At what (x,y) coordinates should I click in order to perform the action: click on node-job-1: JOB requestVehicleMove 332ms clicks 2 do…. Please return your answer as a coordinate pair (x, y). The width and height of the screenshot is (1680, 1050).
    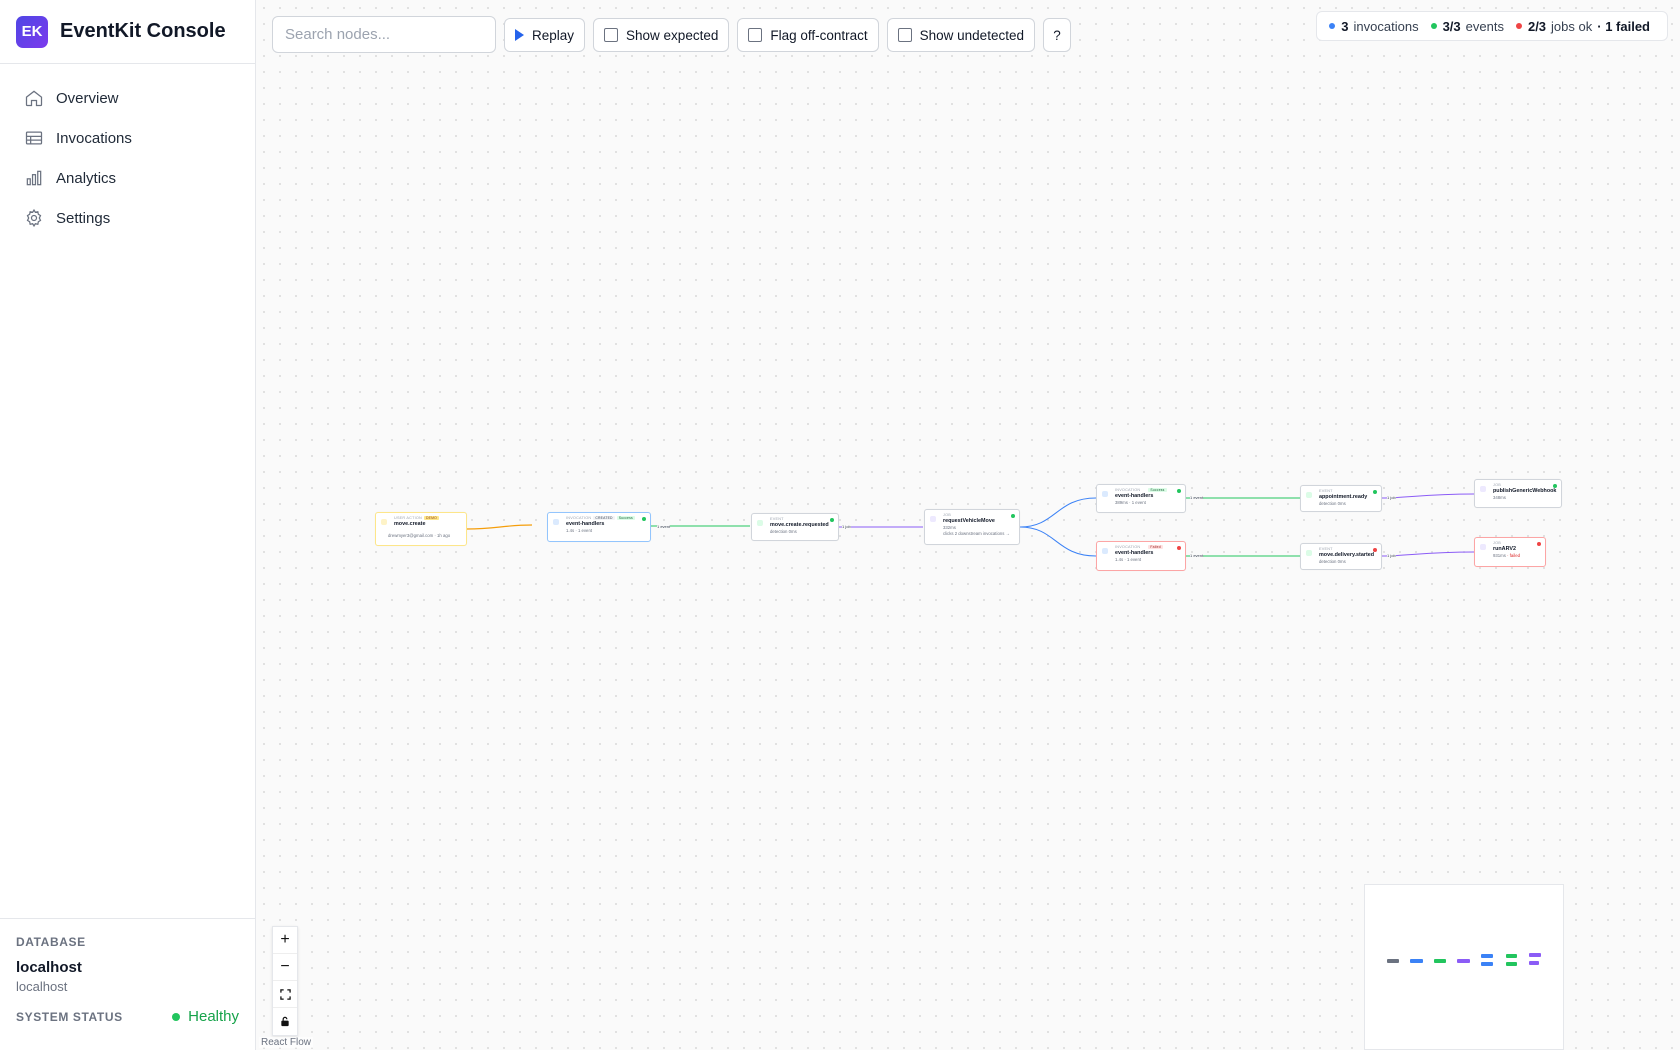
    Looking at the image, I should click on (972, 527).